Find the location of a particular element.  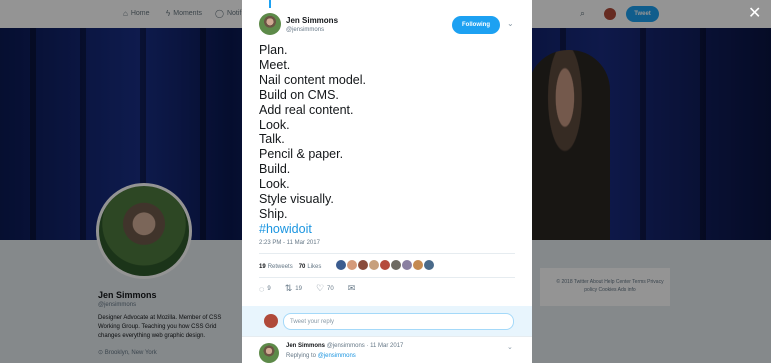

tweet-timestamp: 2:23 PM - 11 Mar 2017 is located at coordinates (289, 243).